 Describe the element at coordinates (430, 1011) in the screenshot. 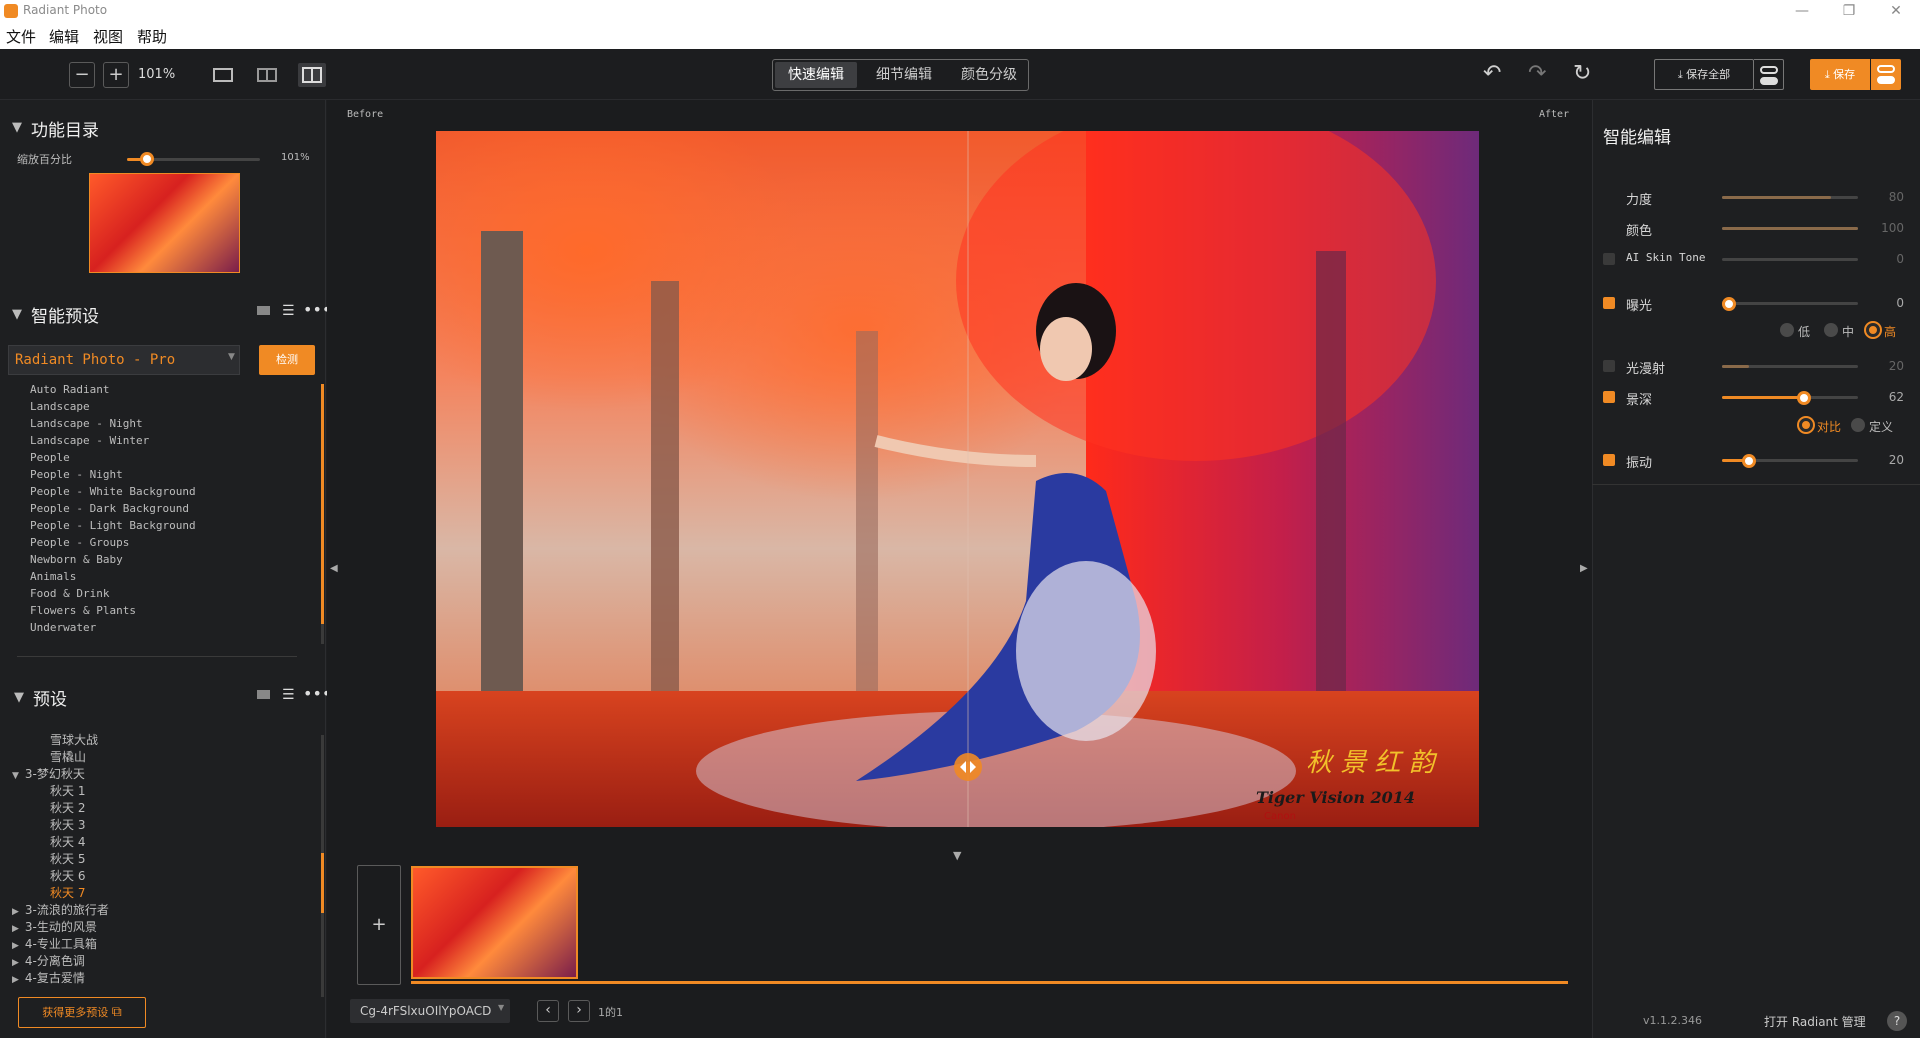

I see `filename-select: Cg-4rFSlxuOIlYpOACD` at that location.